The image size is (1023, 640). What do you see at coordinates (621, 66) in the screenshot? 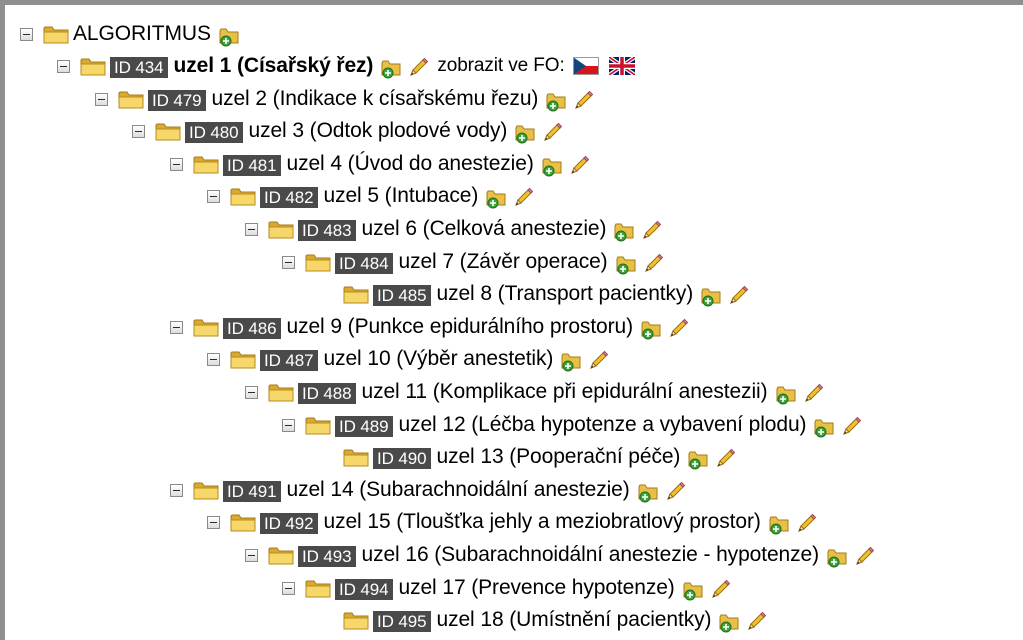
I see `uk-flag-icon` at bounding box center [621, 66].